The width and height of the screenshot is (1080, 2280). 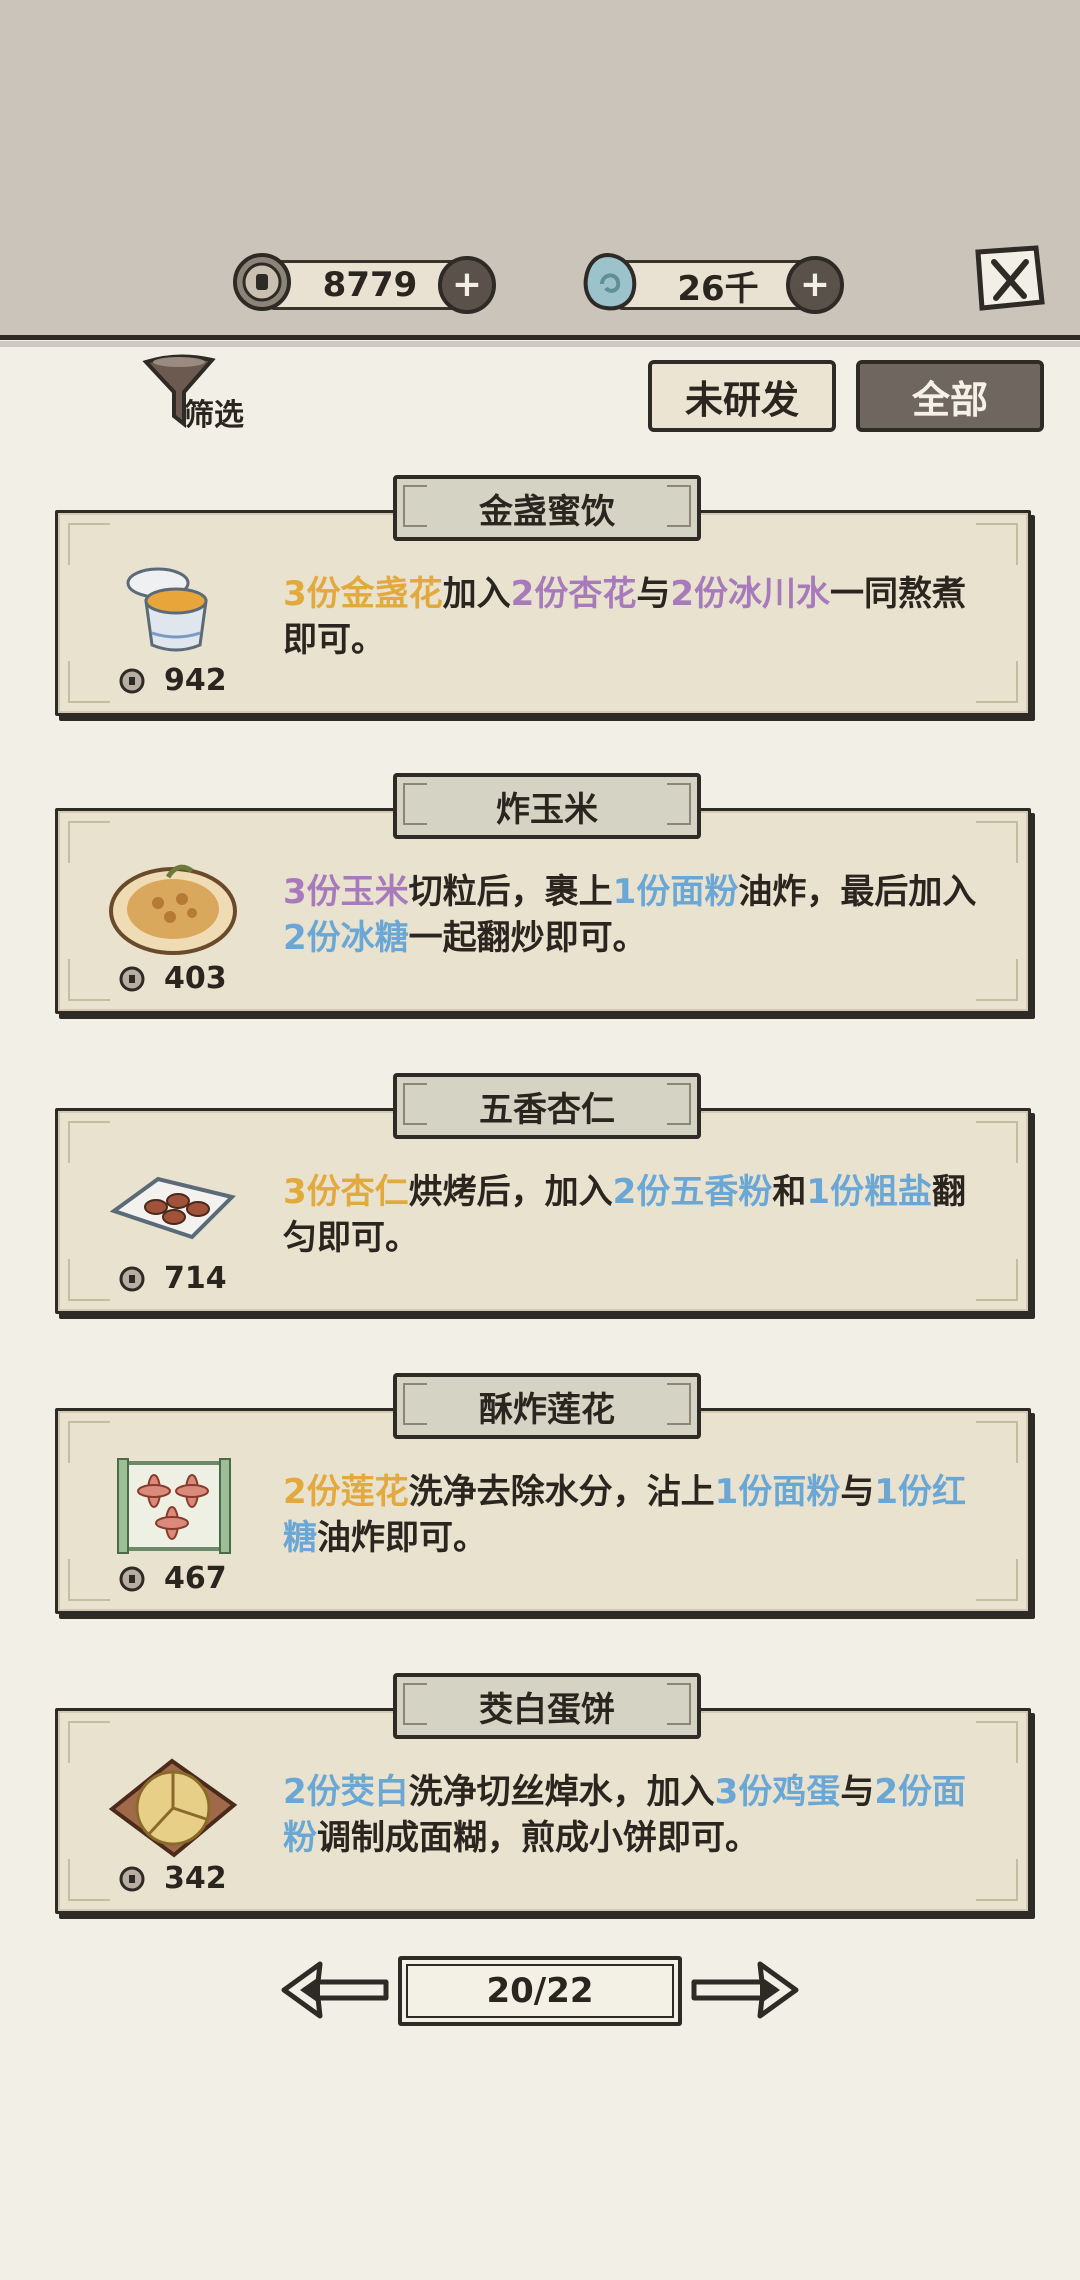 I want to click on recipe-description-segment: 烘烤后，加入, so click(x=510, y=1192).